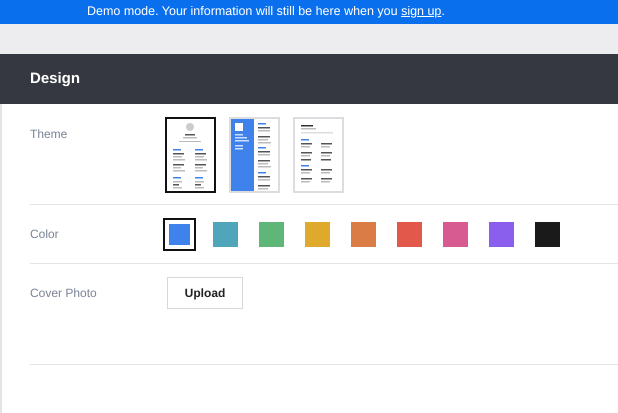  Describe the element at coordinates (55, 78) in the screenshot. I see `section-title: Design` at that location.